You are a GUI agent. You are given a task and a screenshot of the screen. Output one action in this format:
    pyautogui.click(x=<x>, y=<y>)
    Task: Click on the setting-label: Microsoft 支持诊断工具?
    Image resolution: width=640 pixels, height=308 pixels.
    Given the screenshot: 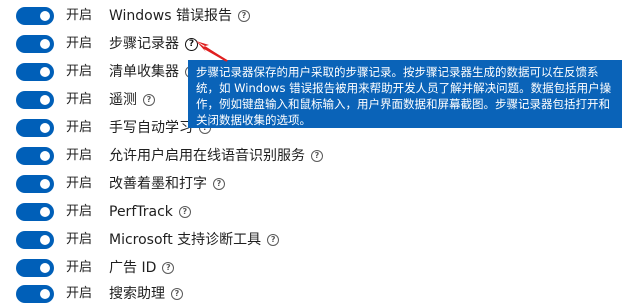 What is the action you would take?
    pyautogui.click(x=194, y=240)
    